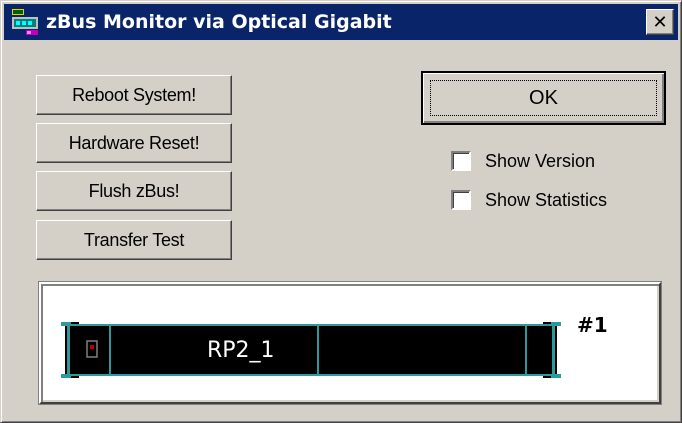 The height and width of the screenshot is (423, 682). I want to click on title-bar: zBus Monitor via Optical Gigabit ✕, so click(341, 22).